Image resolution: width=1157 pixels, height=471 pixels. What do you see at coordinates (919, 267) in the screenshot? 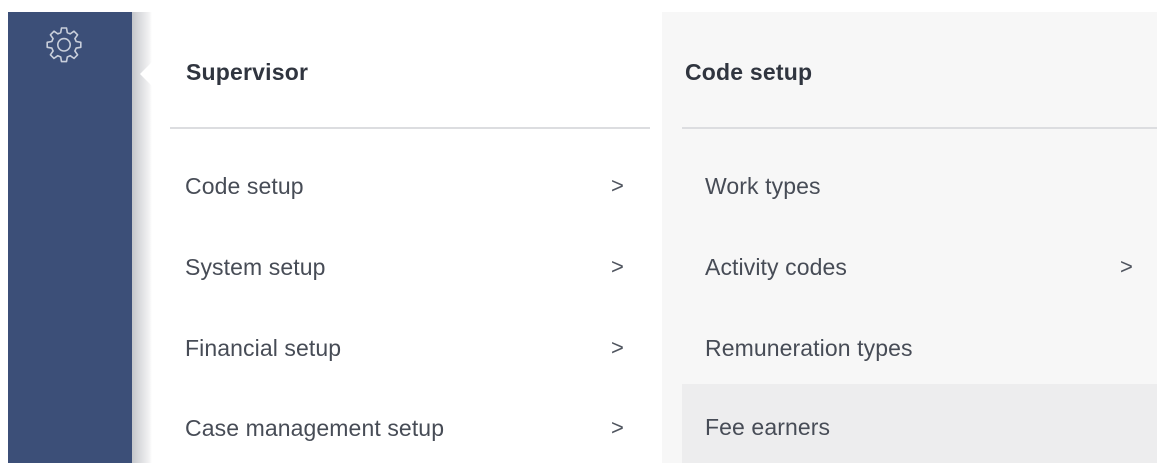
I see `menu-item-activity-codes: Activity codes >` at bounding box center [919, 267].